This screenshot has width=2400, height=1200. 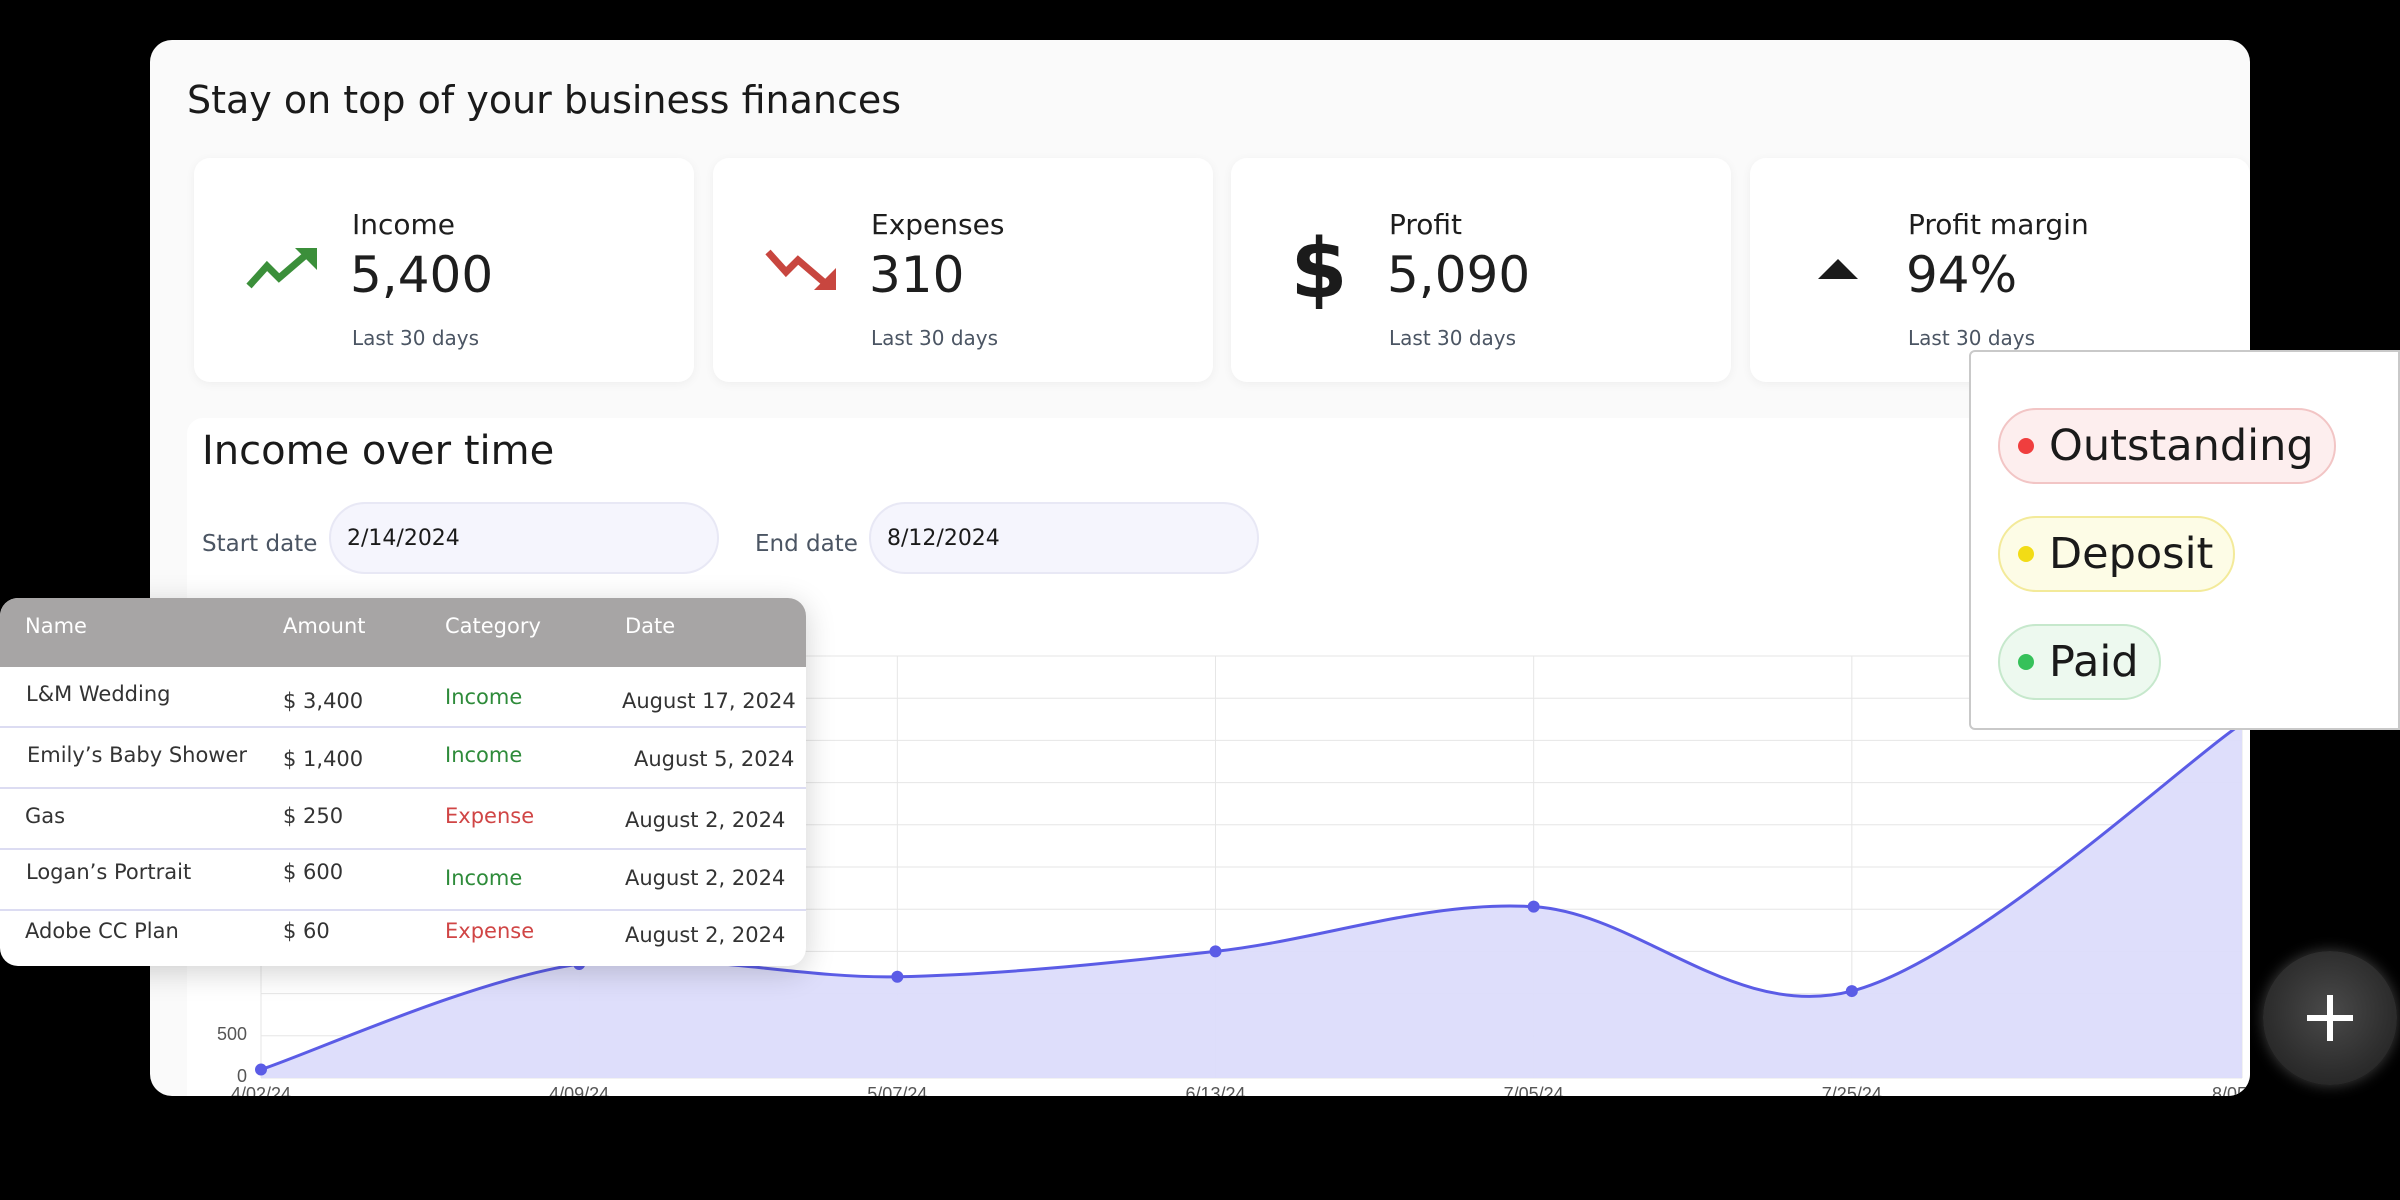 What do you see at coordinates (282, 269) in the screenshot?
I see `trend-up-icon` at bounding box center [282, 269].